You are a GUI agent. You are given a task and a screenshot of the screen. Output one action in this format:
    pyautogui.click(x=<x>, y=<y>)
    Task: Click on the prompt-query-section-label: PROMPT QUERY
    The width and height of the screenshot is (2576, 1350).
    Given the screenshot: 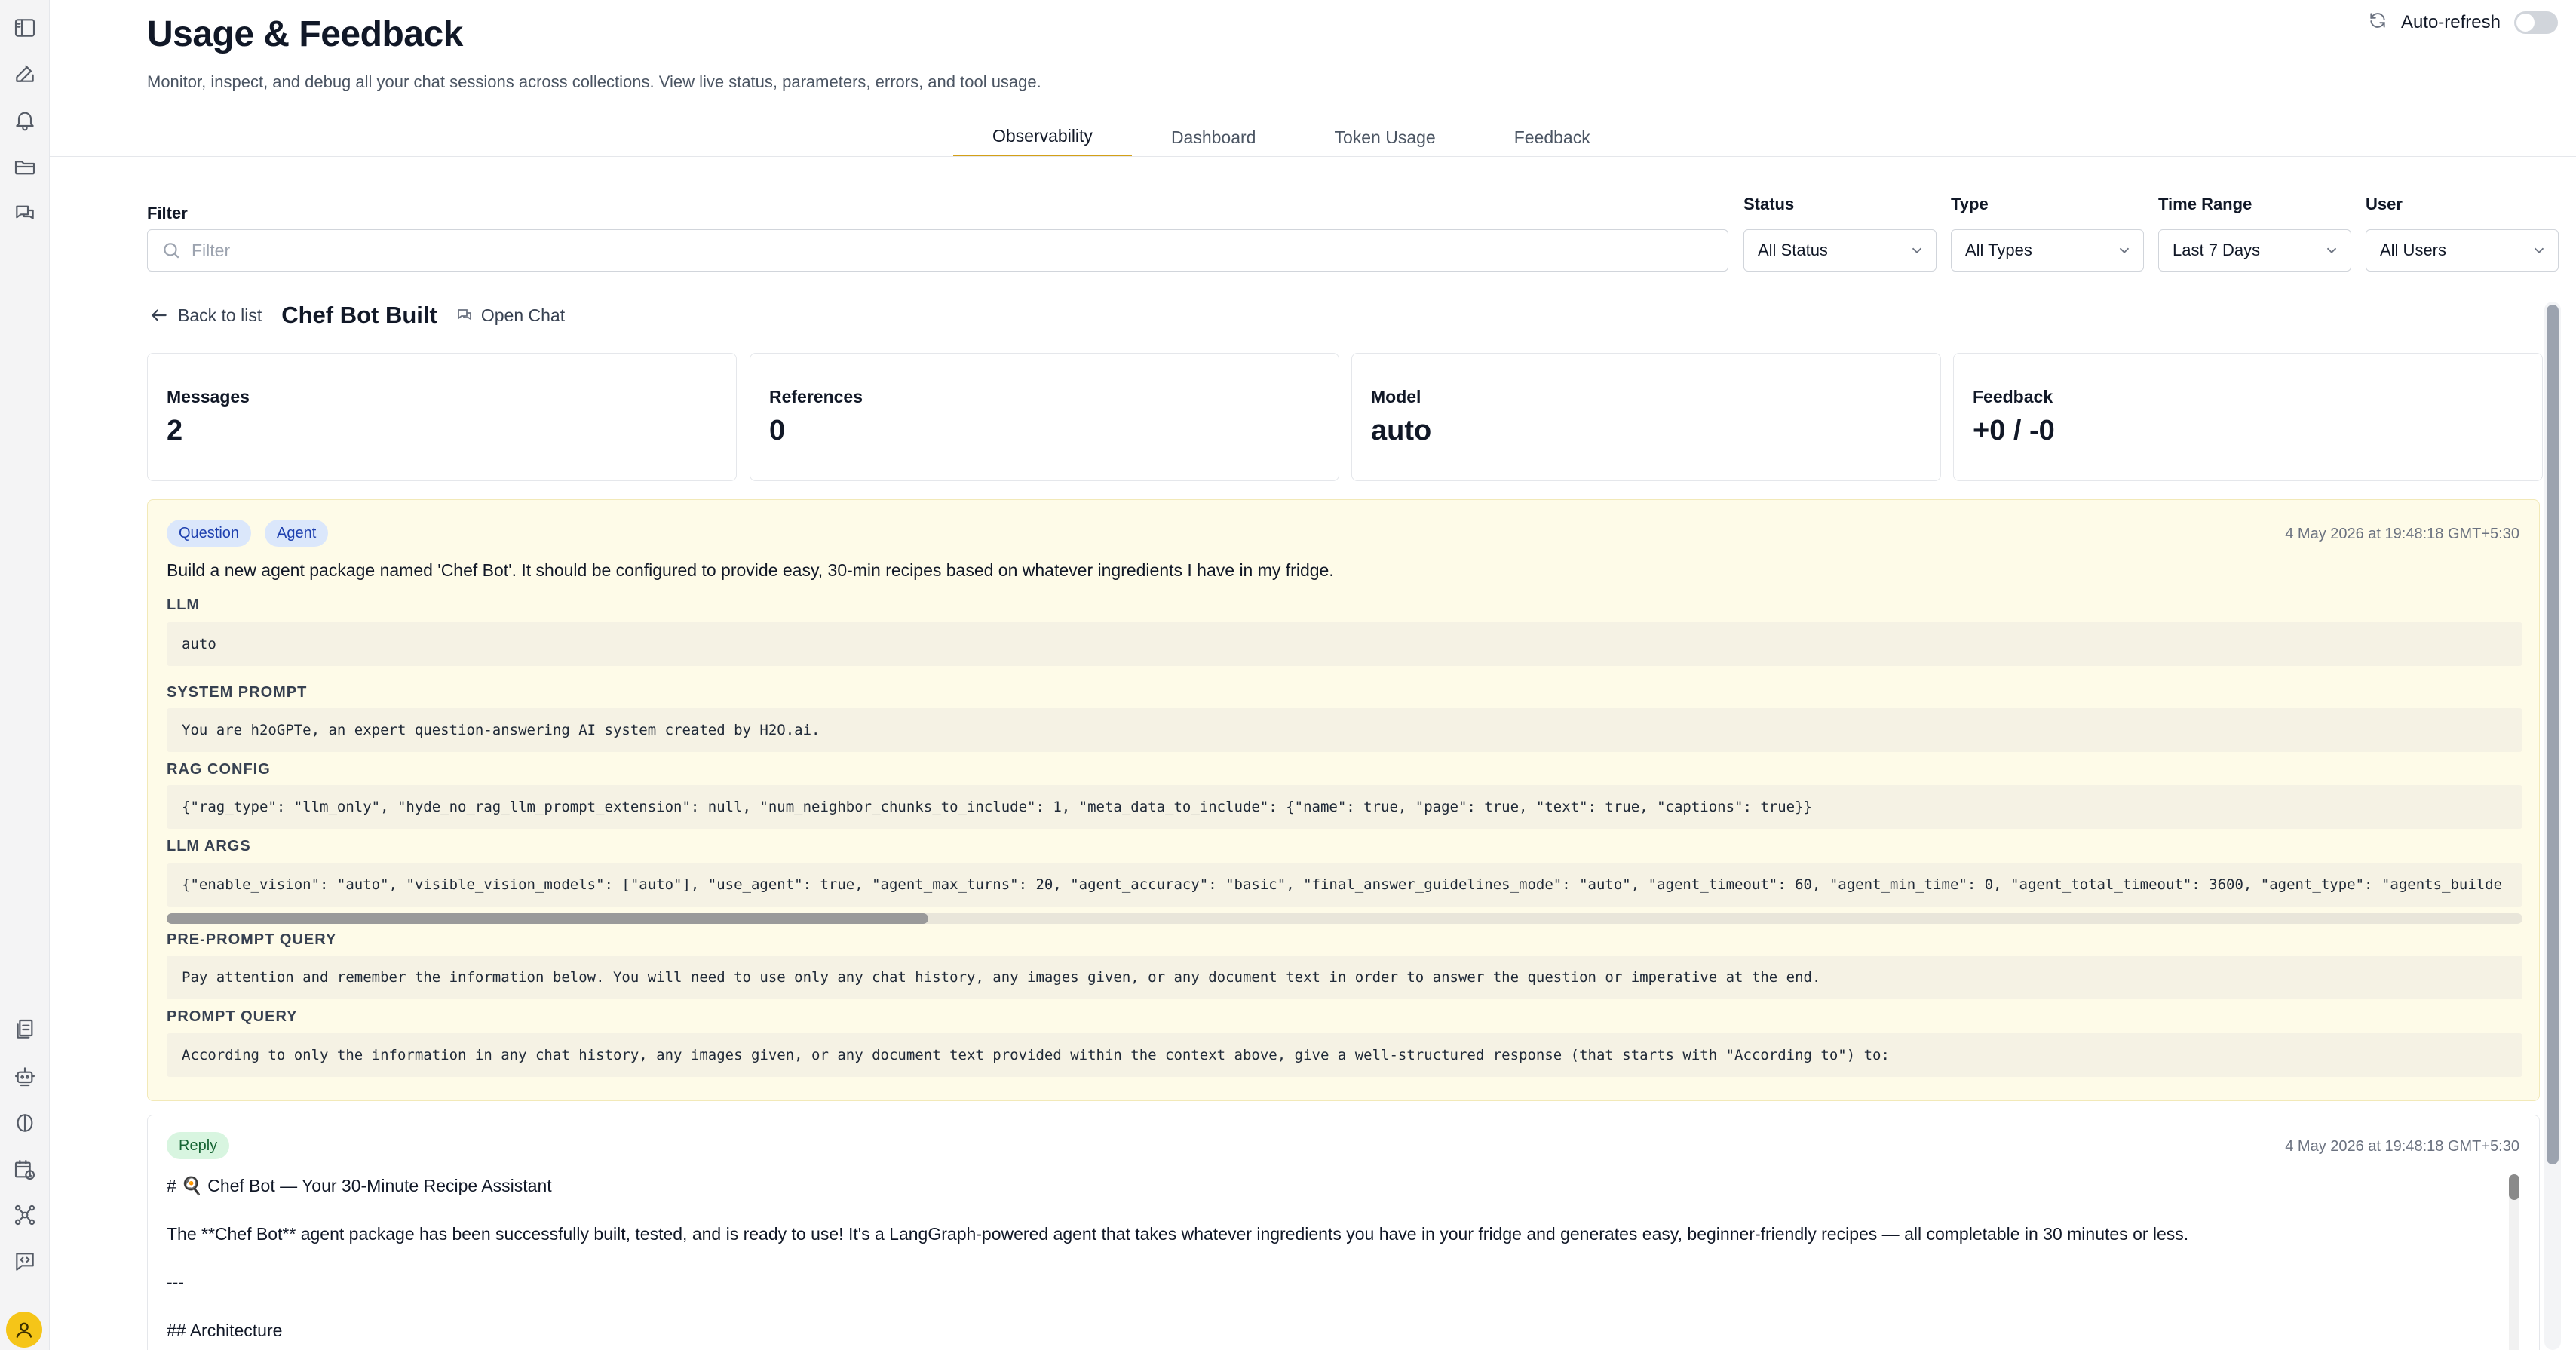 What is the action you would take?
    pyautogui.click(x=232, y=1017)
    